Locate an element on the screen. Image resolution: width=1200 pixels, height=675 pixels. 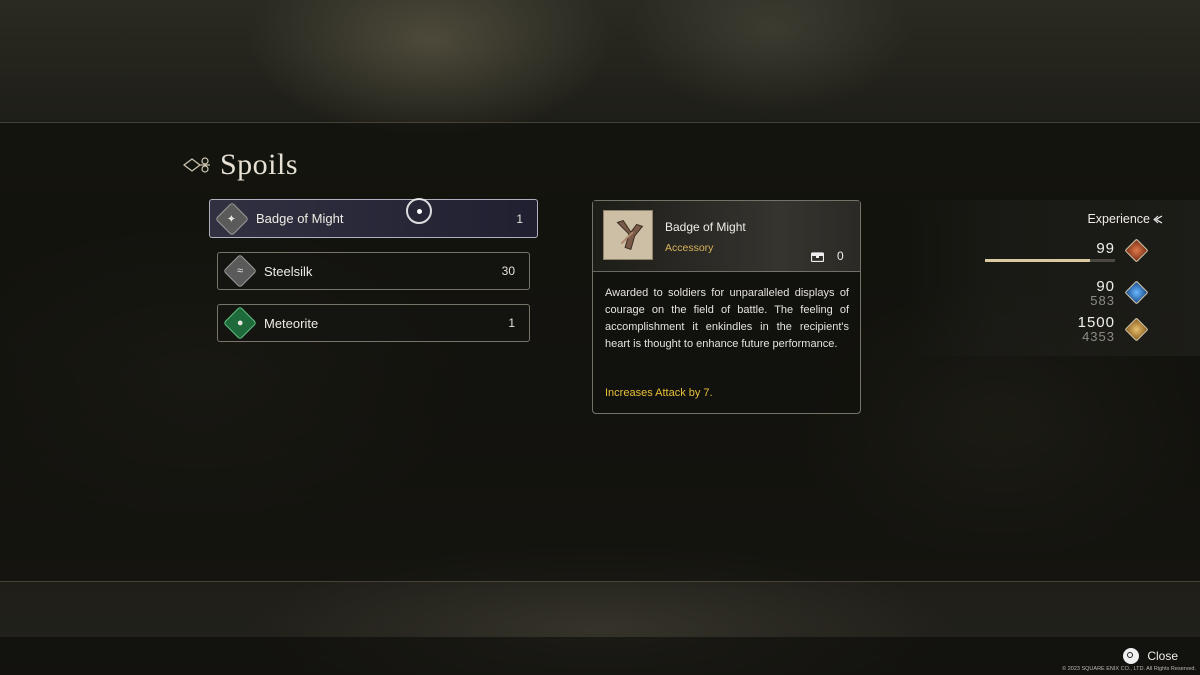
close-button: Close is located at coordinates (1150, 656).